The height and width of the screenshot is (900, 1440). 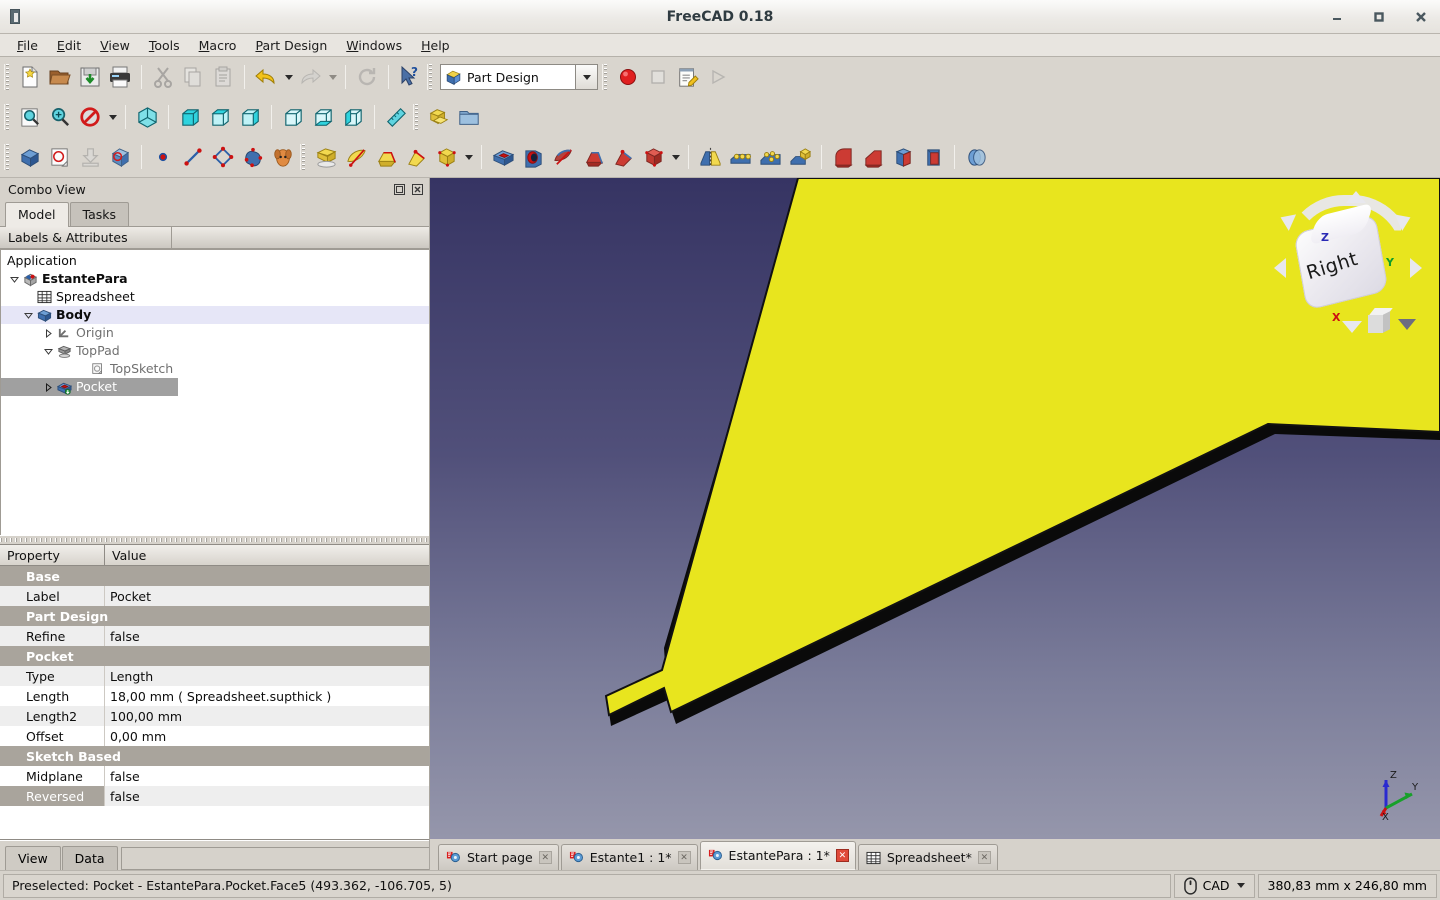 I want to click on chevron-down-icon, so click(x=1240, y=885).